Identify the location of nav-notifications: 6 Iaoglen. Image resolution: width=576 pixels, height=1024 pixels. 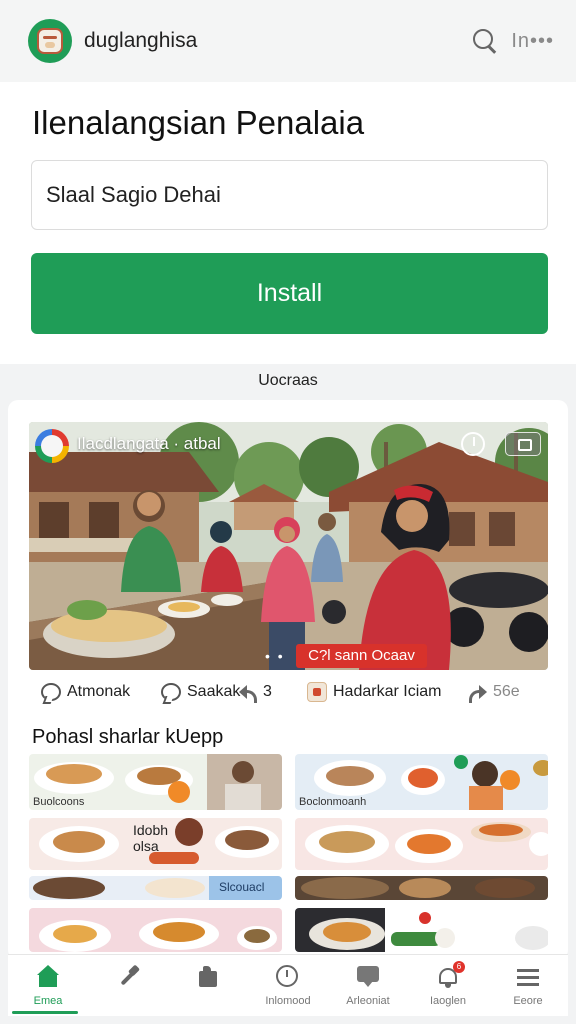
(448, 985).